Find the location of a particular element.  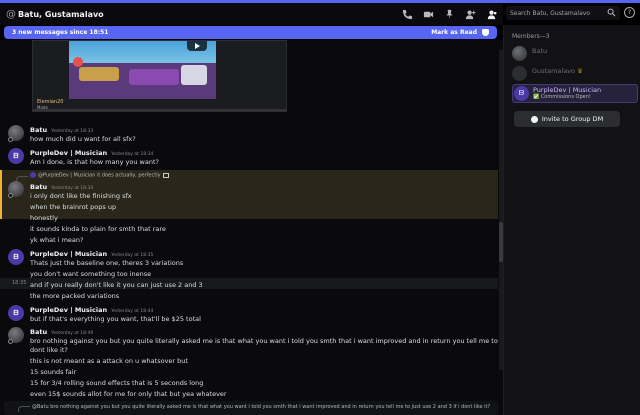

message-timestamp: Yesterday at 18:35 is located at coordinates (132, 255).